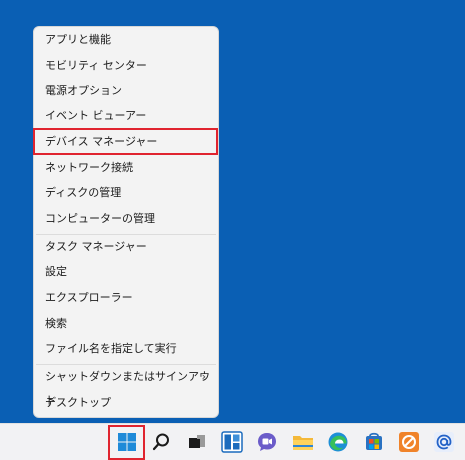 The width and height of the screenshot is (465, 460). What do you see at coordinates (100, 218) in the screenshot?
I see `menu-item-label: コンピューターの管理` at bounding box center [100, 218].